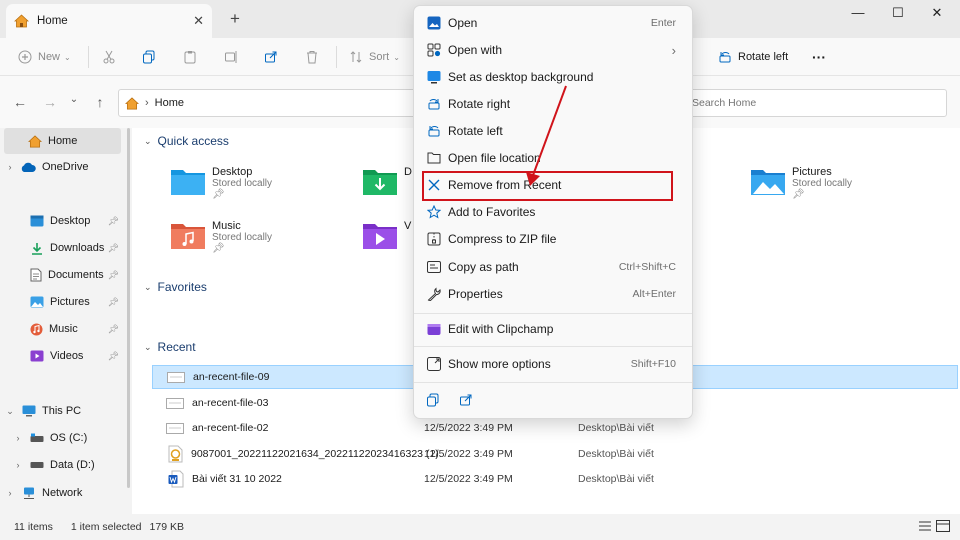 The height and width of the screenshot is (540, 960). What do you see at coordinates (170, 347) in the screenshot?
I see `recent-header: ⌄ Recent` at bounding box center [170, 347].